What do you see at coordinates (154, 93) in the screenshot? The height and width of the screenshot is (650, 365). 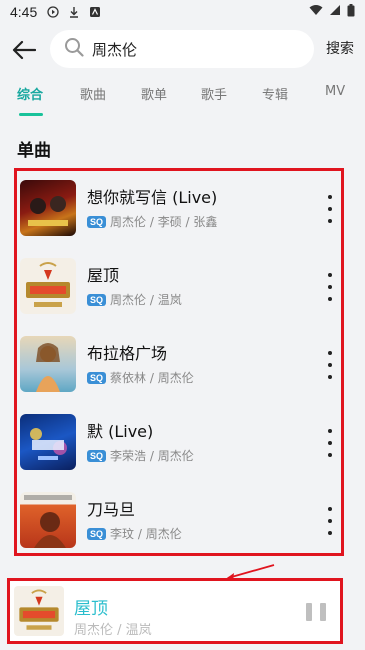 I see `tab-playlists: 歌单` at bounding box center [154, 93].